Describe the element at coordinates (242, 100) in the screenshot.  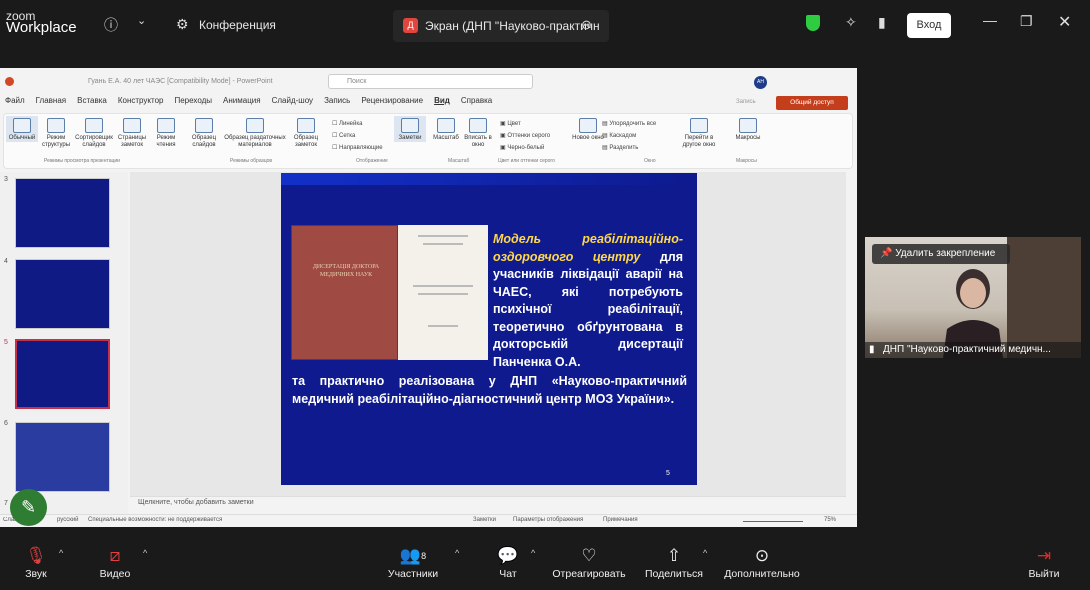
I see `menu-animations: Анимация` at that location.